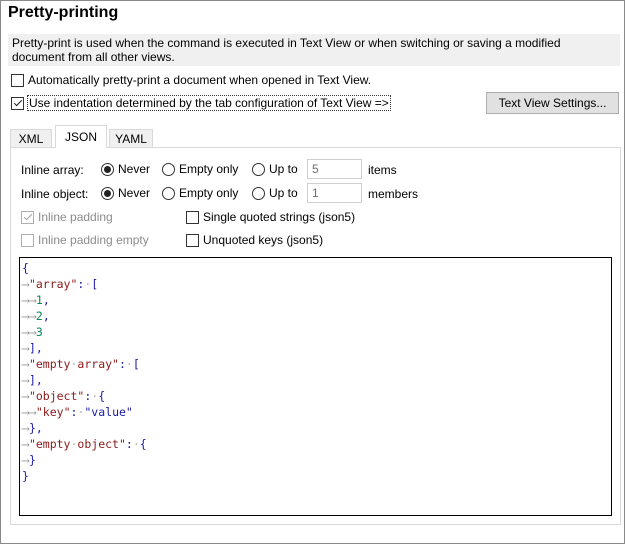 The width and height of the screenshot is (625, 544). What do you see at coordinates (63, 12) in the screenshot?
I see `page-title: Pretty-printing` at bounding box center [63, 12].